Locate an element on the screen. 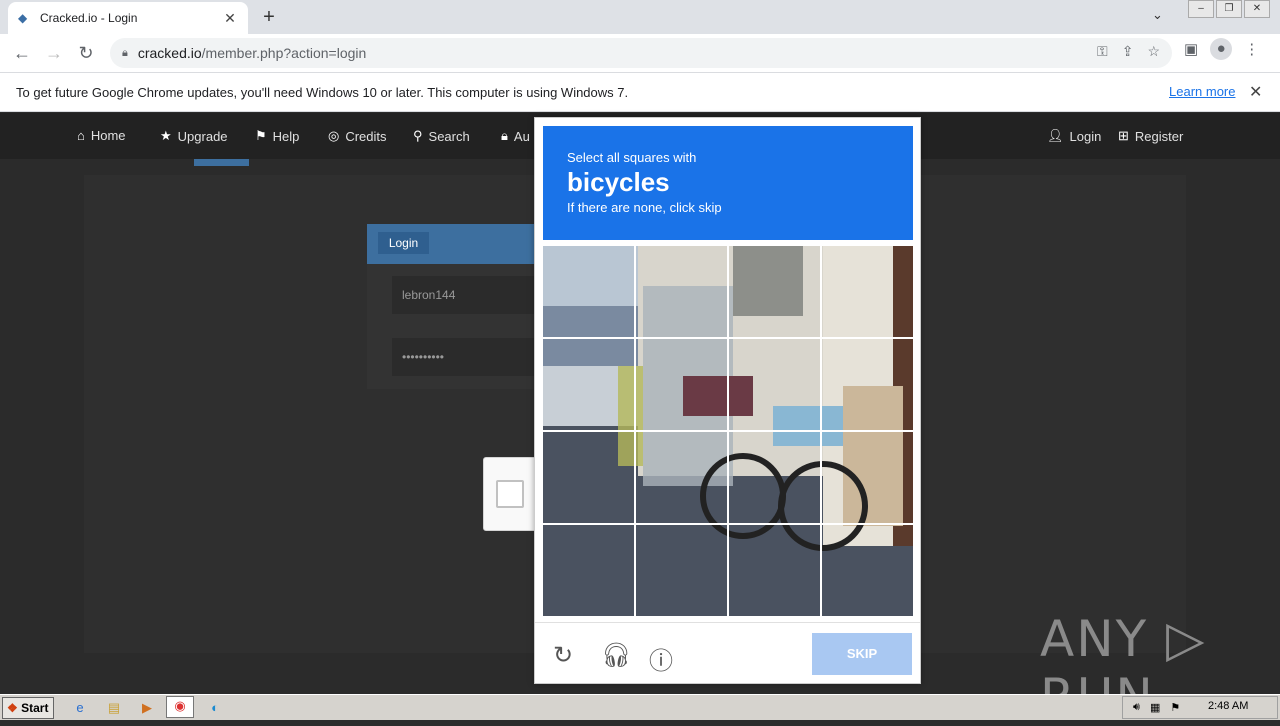 The image size is (1280, 726). url-host: cracked.io is located at coordinates (169, 53).